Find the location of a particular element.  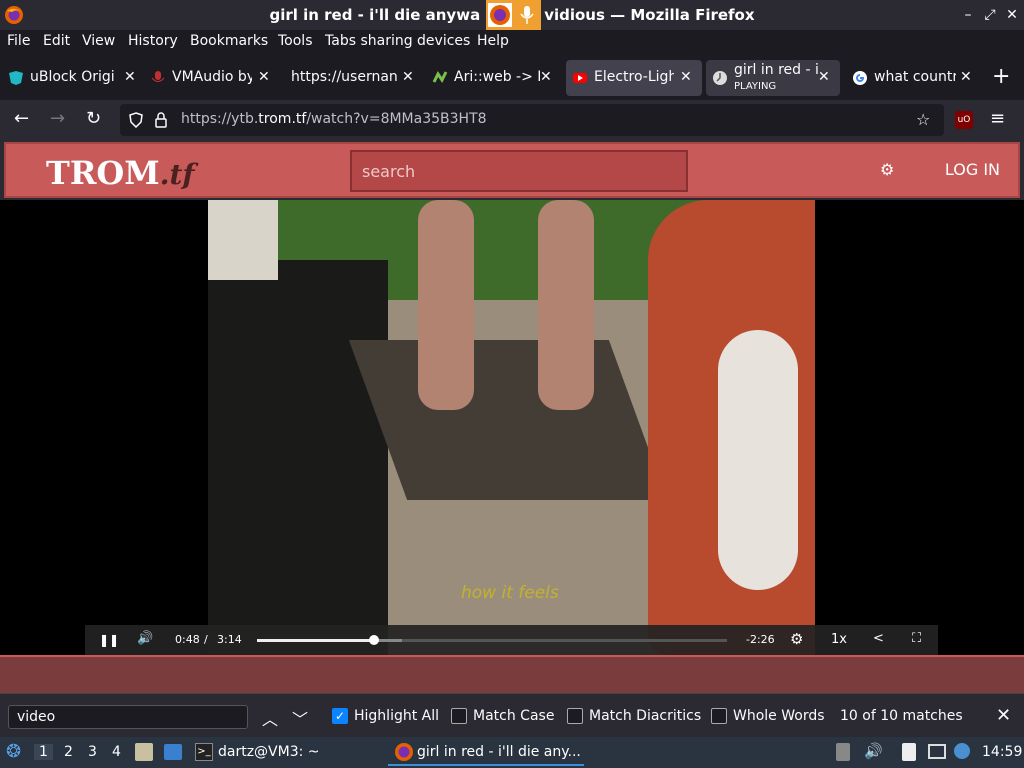

menu-tabs-sharing-devices: Tabs sharing devices is located at coordinates (397, 41).